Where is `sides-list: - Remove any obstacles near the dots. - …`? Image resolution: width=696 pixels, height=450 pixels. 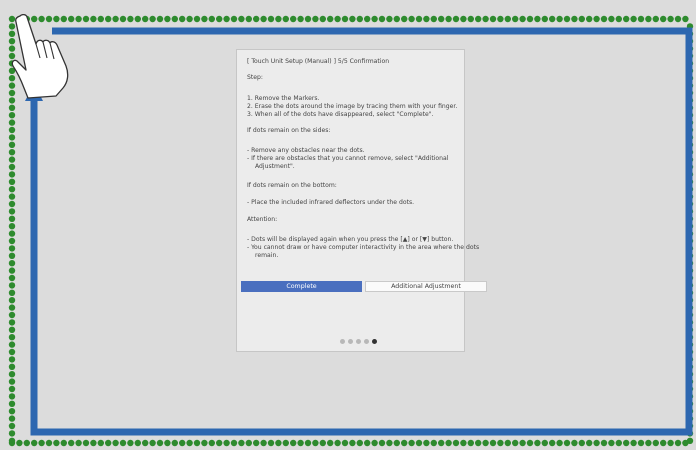
sides-list: - Remove any obstacles near the dots. - … is located at coordinates (347, 159).